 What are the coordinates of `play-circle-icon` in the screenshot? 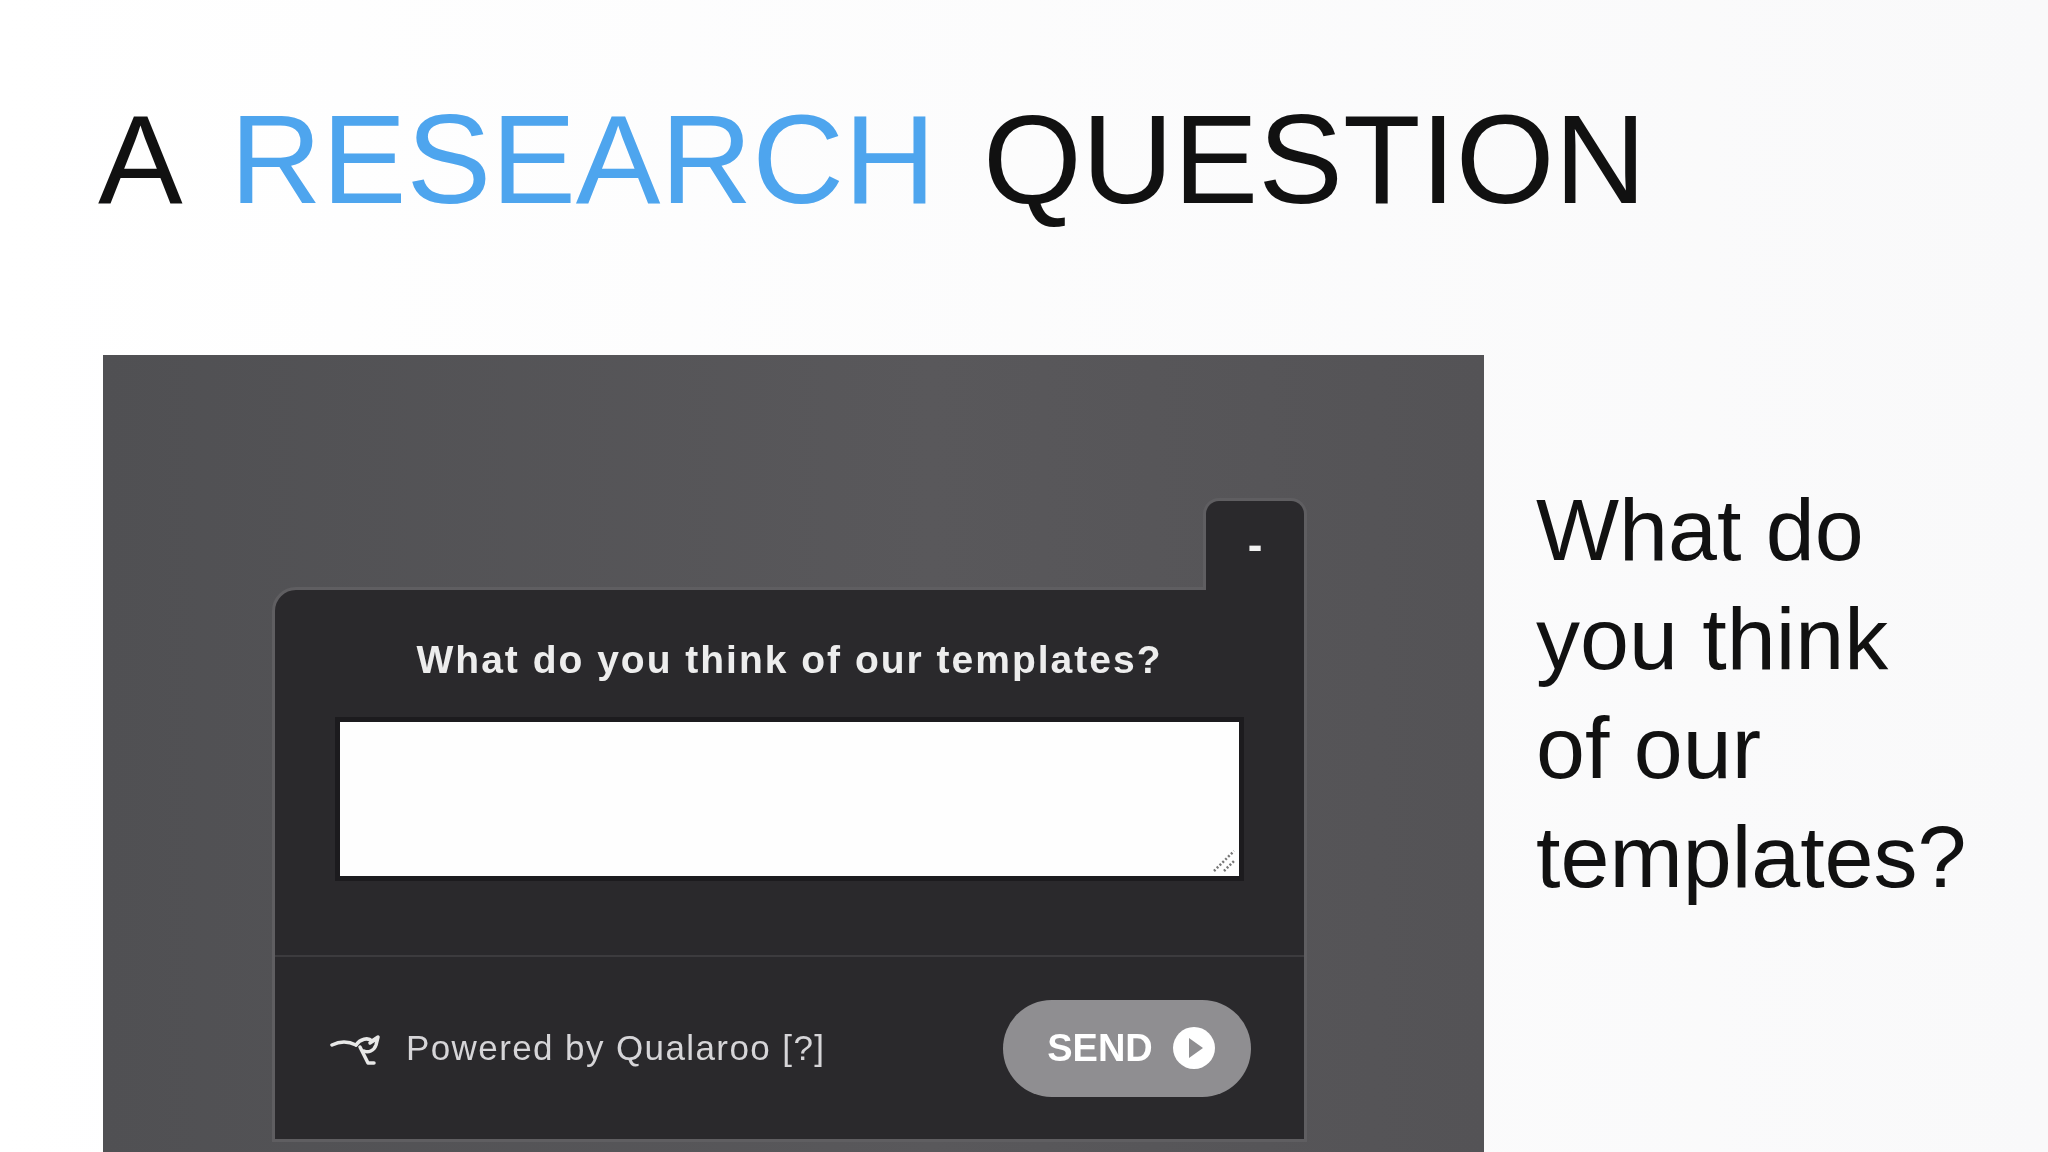 It's located at (1193, 1048).